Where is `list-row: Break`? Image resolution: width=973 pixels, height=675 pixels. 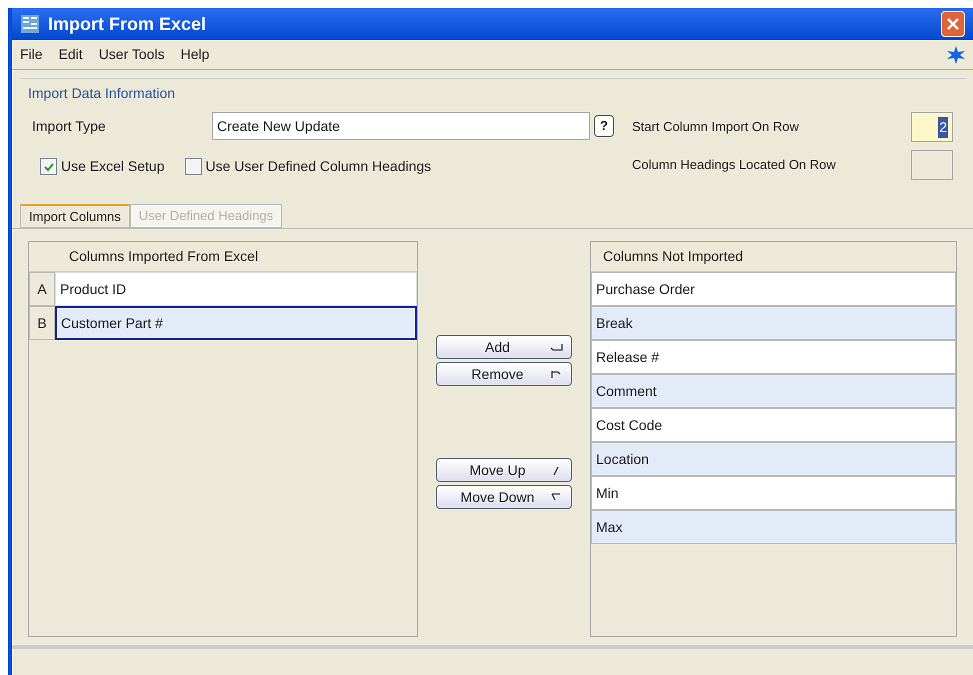
list-row: Break is located at coordinates (773, 323).